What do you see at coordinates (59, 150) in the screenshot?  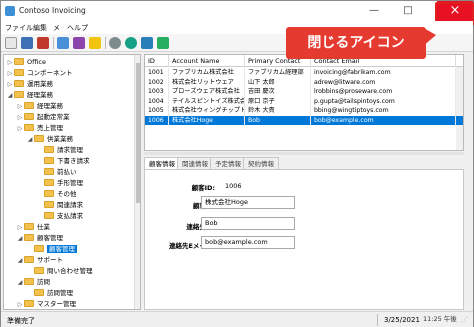 I see `tree-item: 請求管理` at bounding box center [59, 150].